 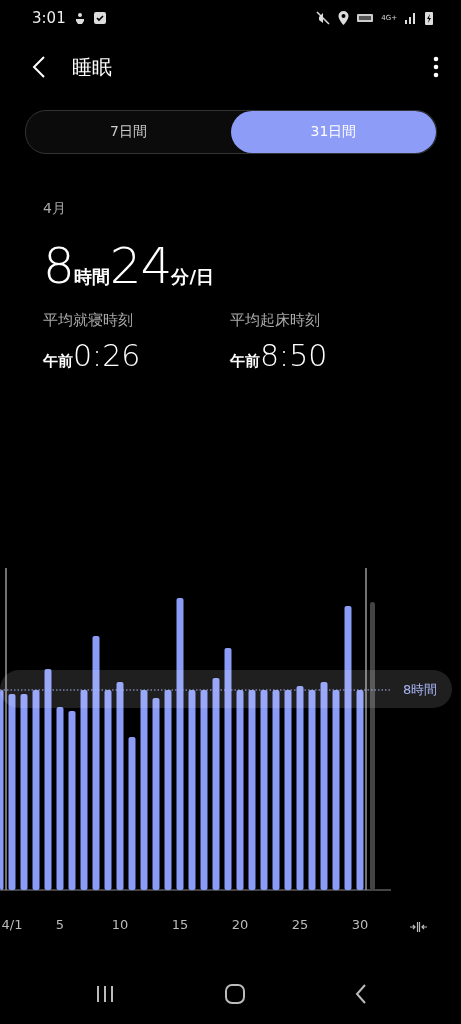 What do you see at coordinates (418, 927) in the screenshot?
I see `compress-icon` at bounding box center [418, 927].